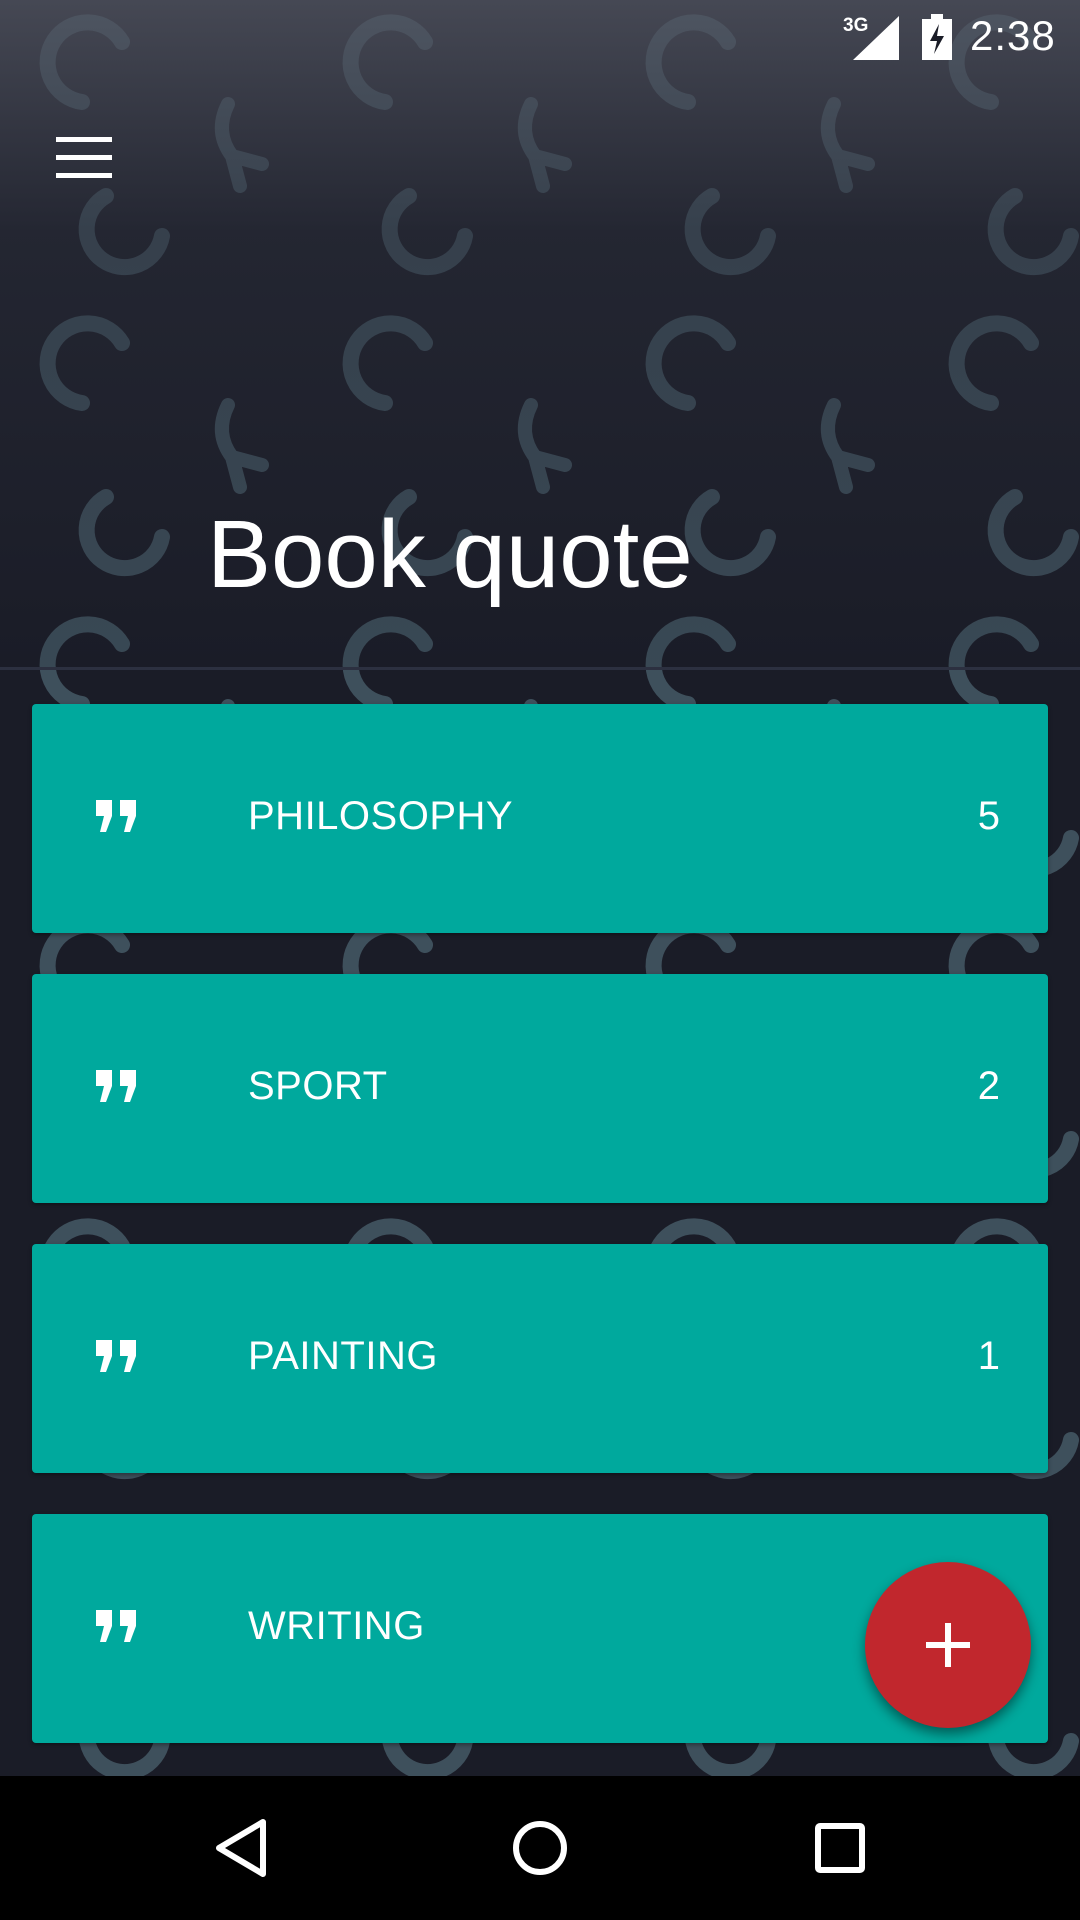  I want to click on signal-icon, so click(876, 38).